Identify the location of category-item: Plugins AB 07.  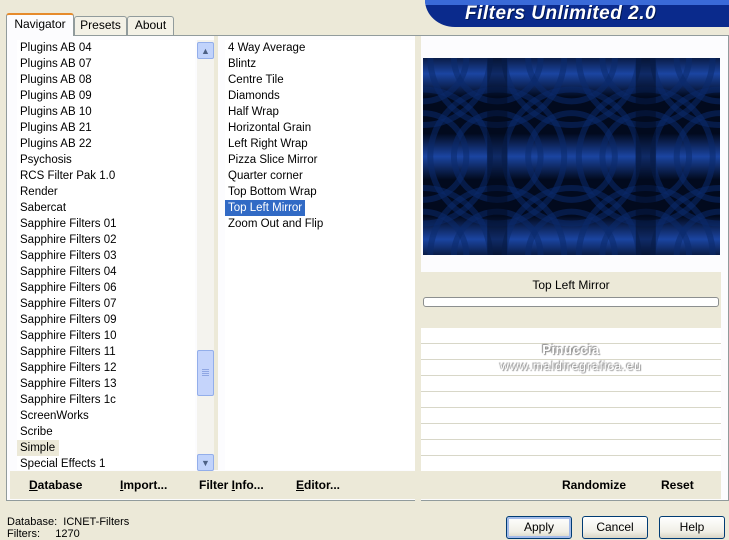
(106, 64).